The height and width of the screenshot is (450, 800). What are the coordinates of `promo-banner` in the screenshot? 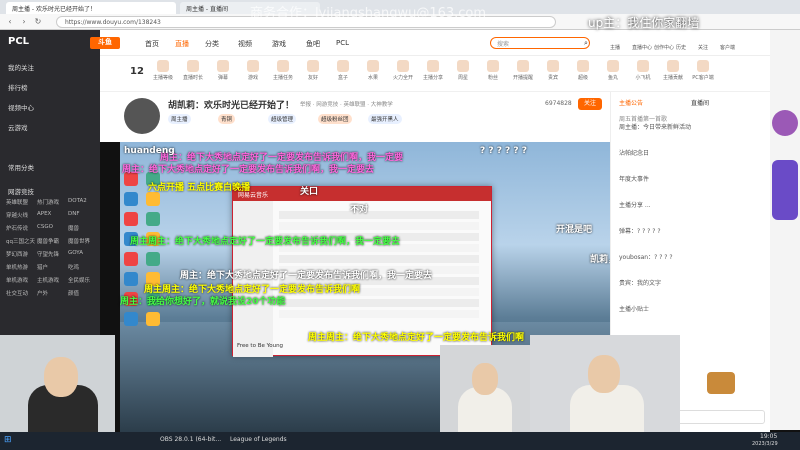 It's located at (785, 190).